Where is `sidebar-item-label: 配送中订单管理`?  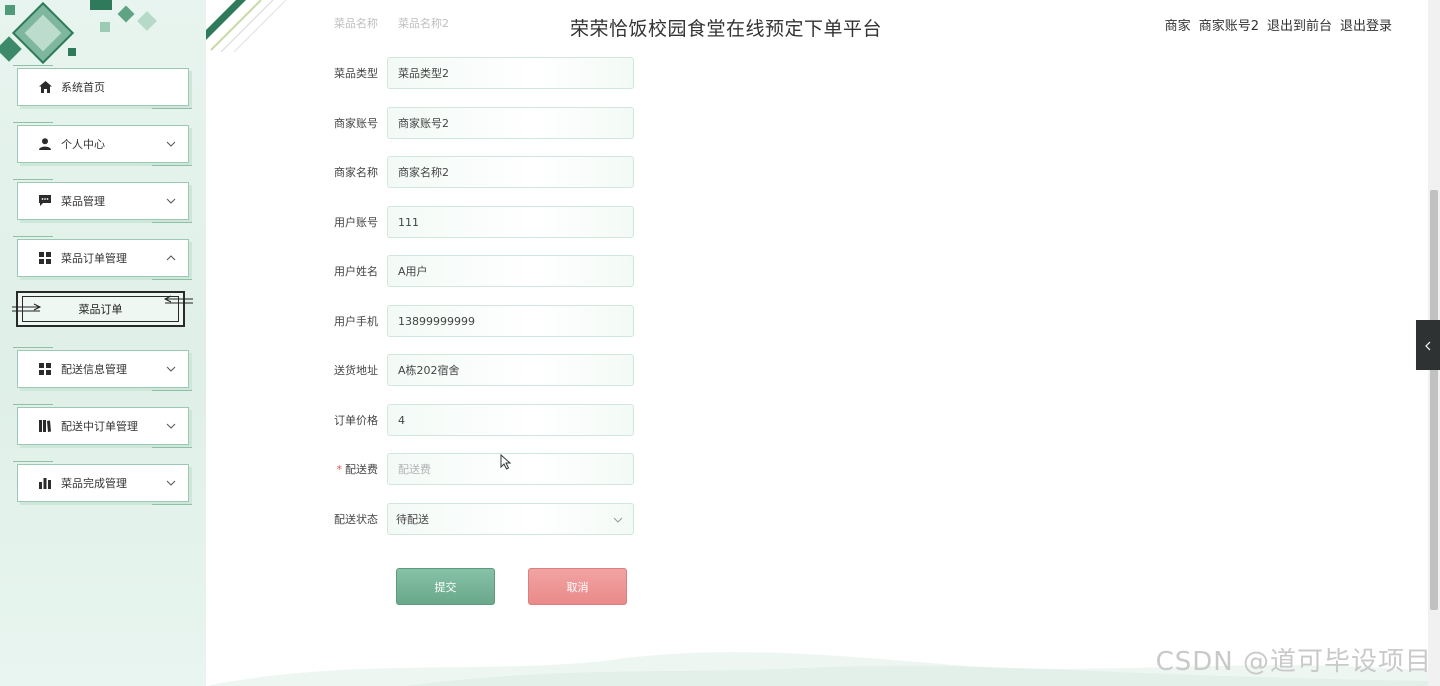 sidebar-item-label: 配送中订单管理 is located at coordinates (99, 426).